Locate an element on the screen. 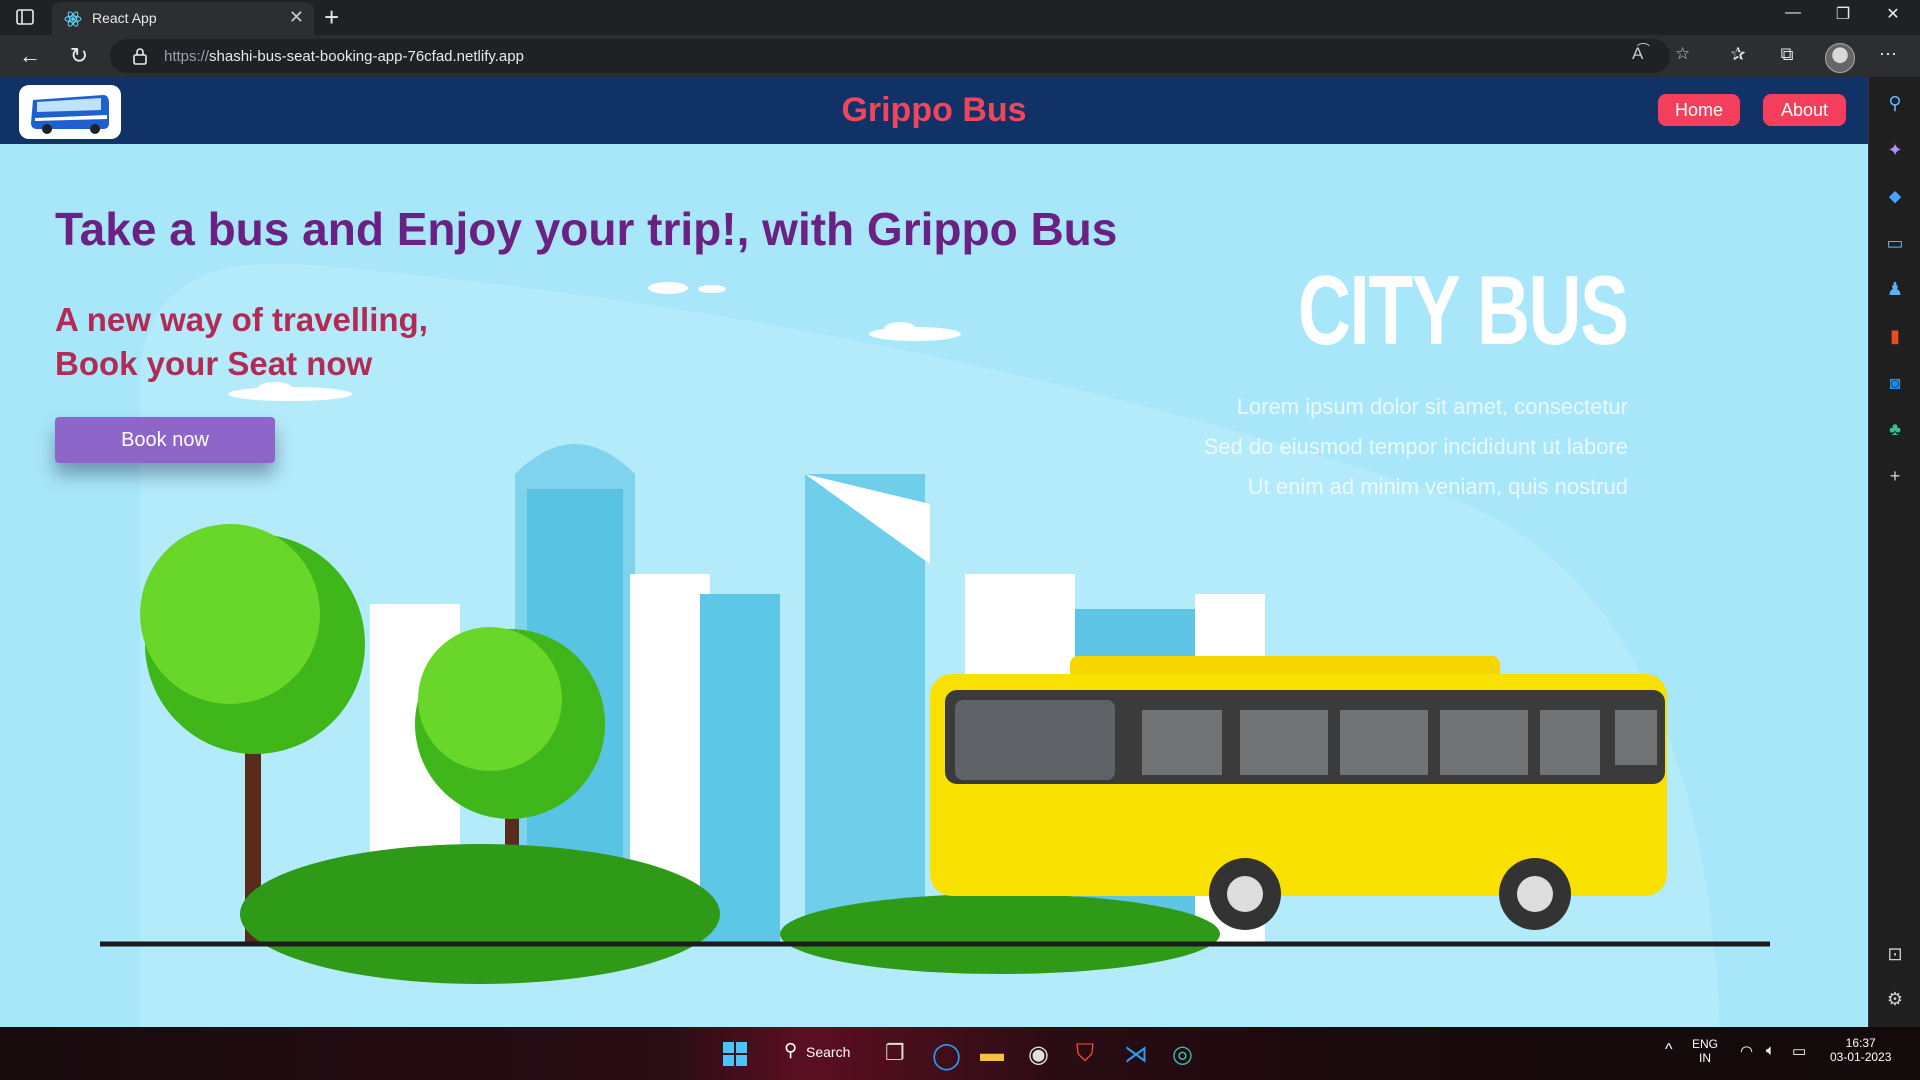 This screenshot has width=1920, height=1080. browser-tab-bar: React App ✕ + — ❐ ✕ is located at coordinates (960, 17).